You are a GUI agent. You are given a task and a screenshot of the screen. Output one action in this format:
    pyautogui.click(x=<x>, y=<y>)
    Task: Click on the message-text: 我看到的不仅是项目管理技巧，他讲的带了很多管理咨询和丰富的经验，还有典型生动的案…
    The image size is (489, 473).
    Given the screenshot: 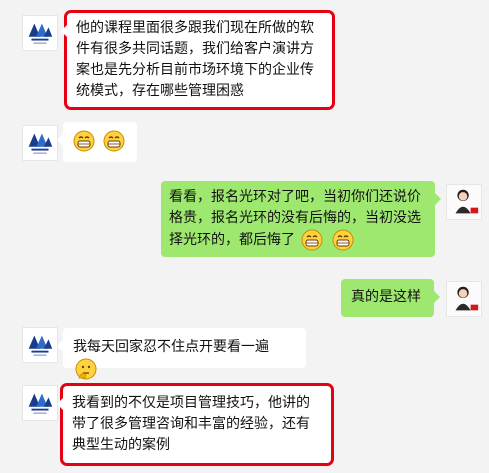 What is the action you would take?
    pyautogui.click(x=191, y=424)
    